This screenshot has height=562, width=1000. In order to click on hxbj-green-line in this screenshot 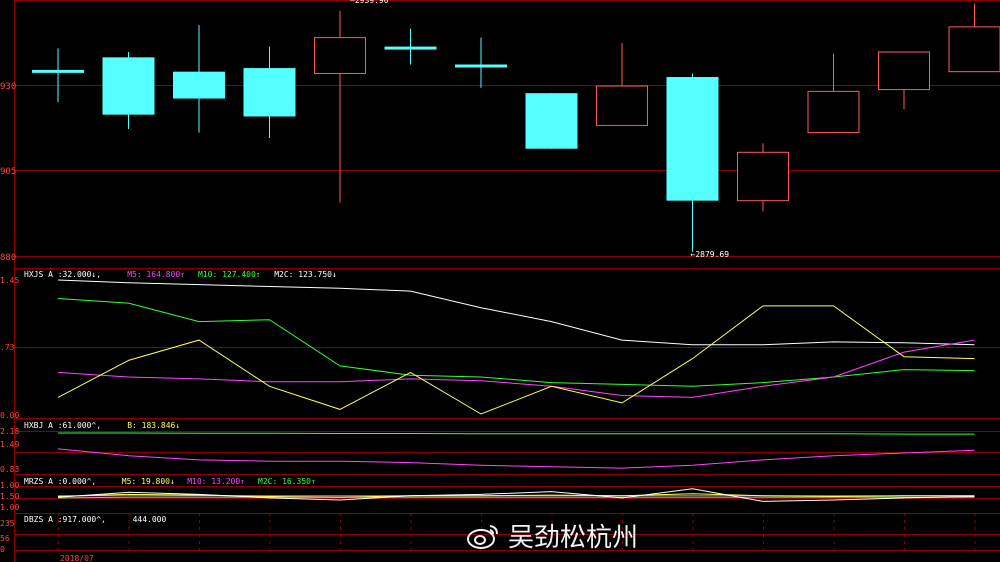, I will do `click(516, 433)`.